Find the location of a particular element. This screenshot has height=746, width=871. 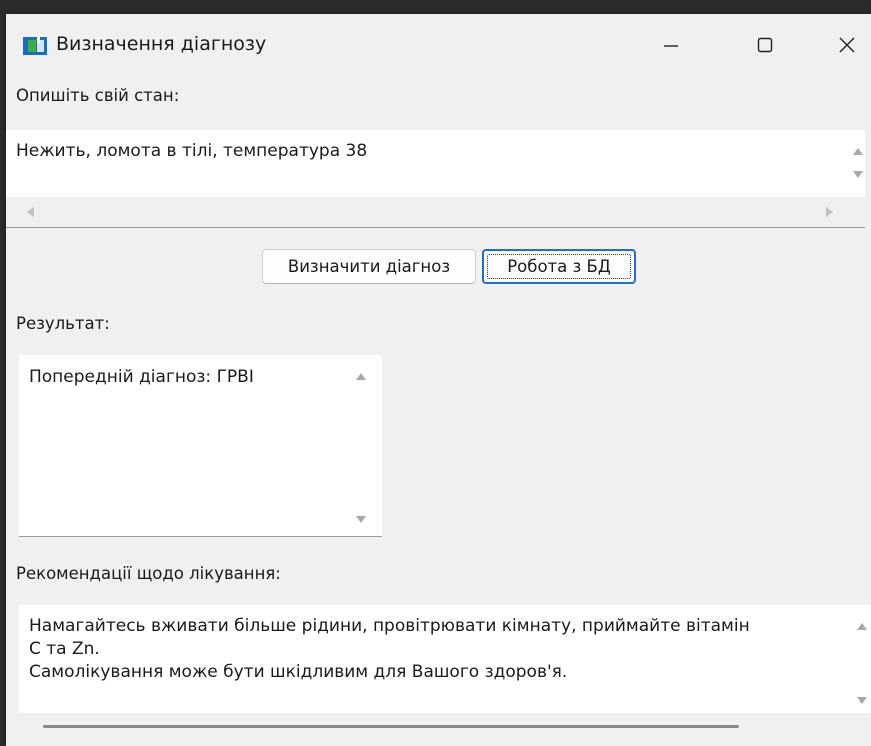

maximize-button is located at coordinates (765, 45).